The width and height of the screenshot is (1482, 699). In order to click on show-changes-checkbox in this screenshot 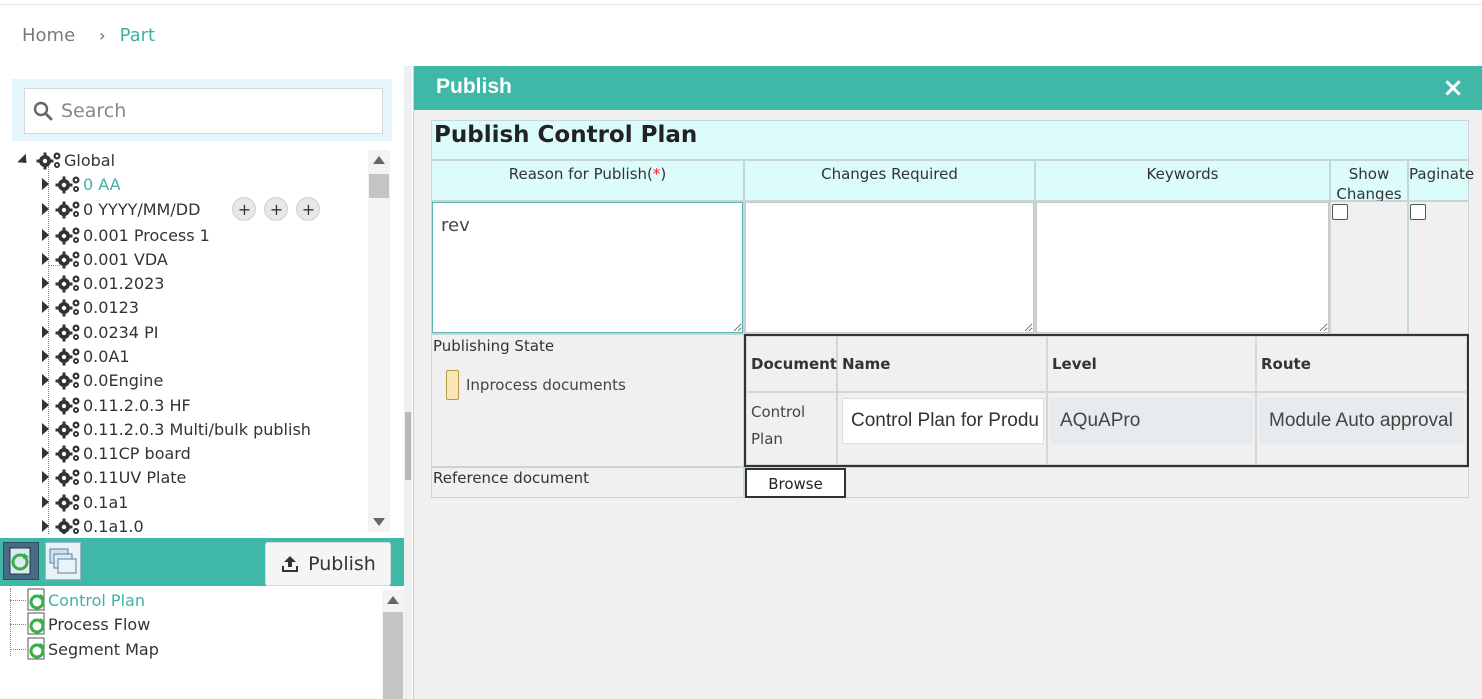, I will do `click(1340, 212)`.